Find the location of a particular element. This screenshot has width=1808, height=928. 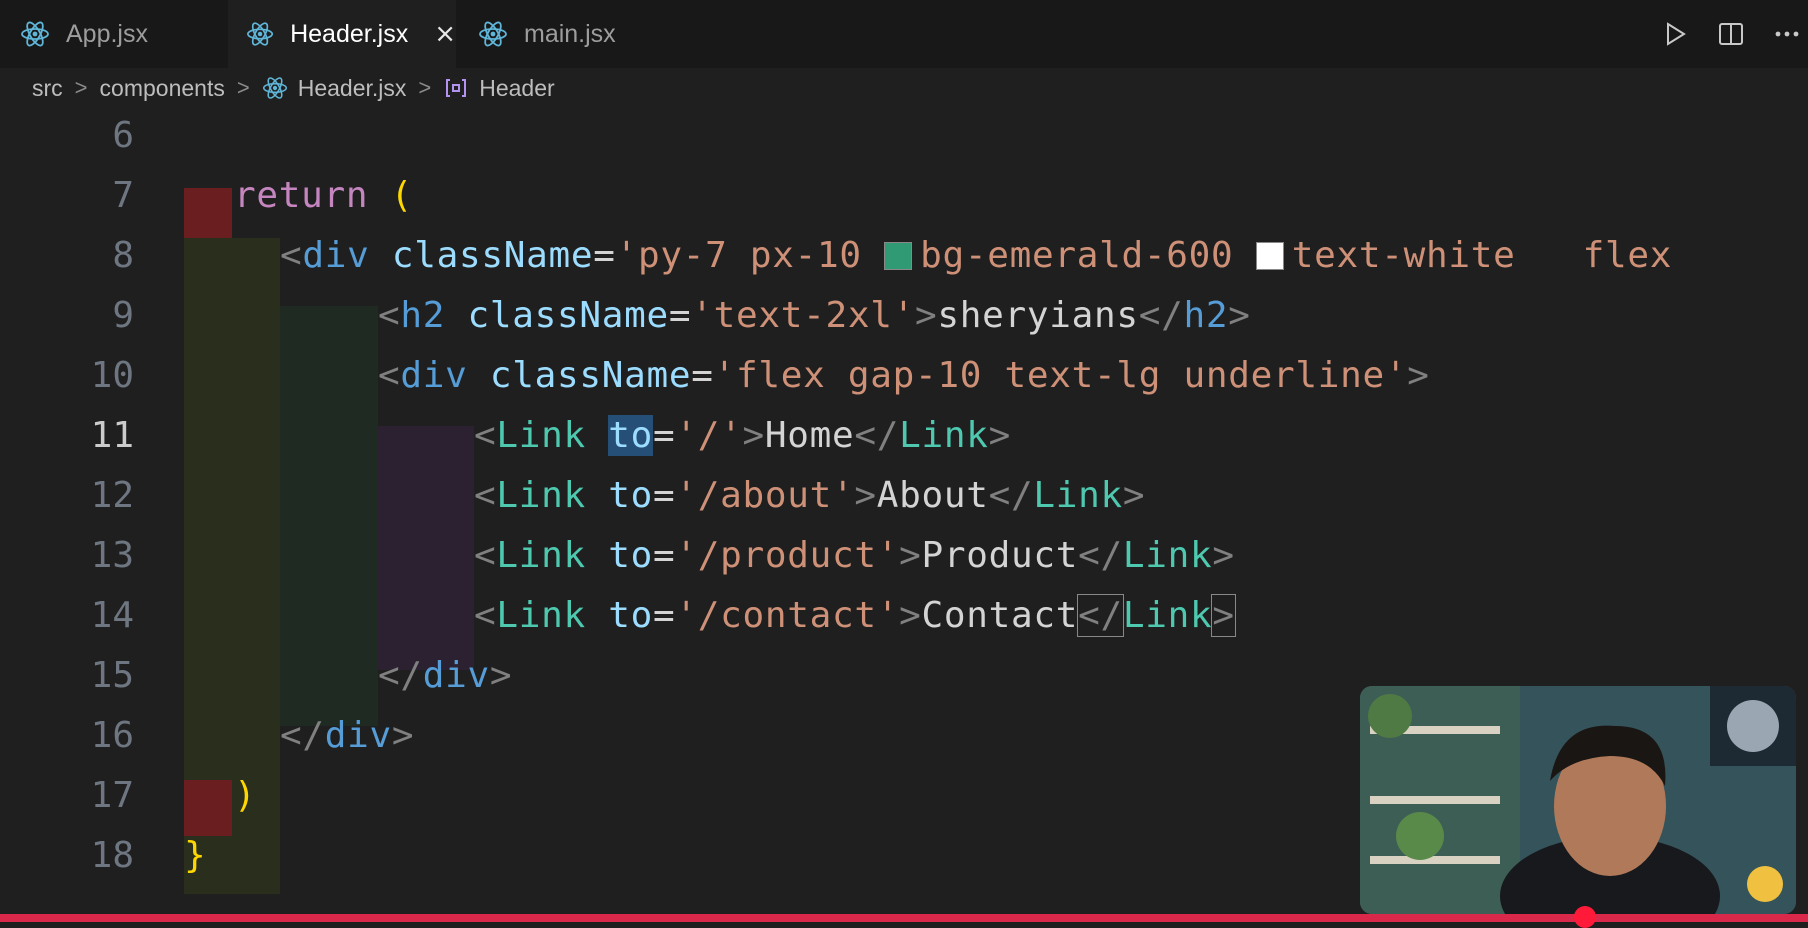

webcam-overlay is located at coordinates (1578, 800).